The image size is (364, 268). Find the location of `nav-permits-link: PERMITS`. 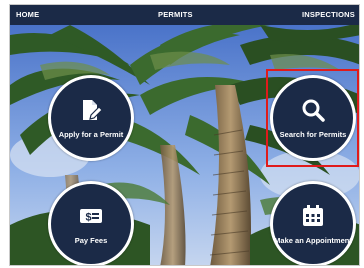

nav-permits-link: PERMITS is located at coordinates (175, 15).